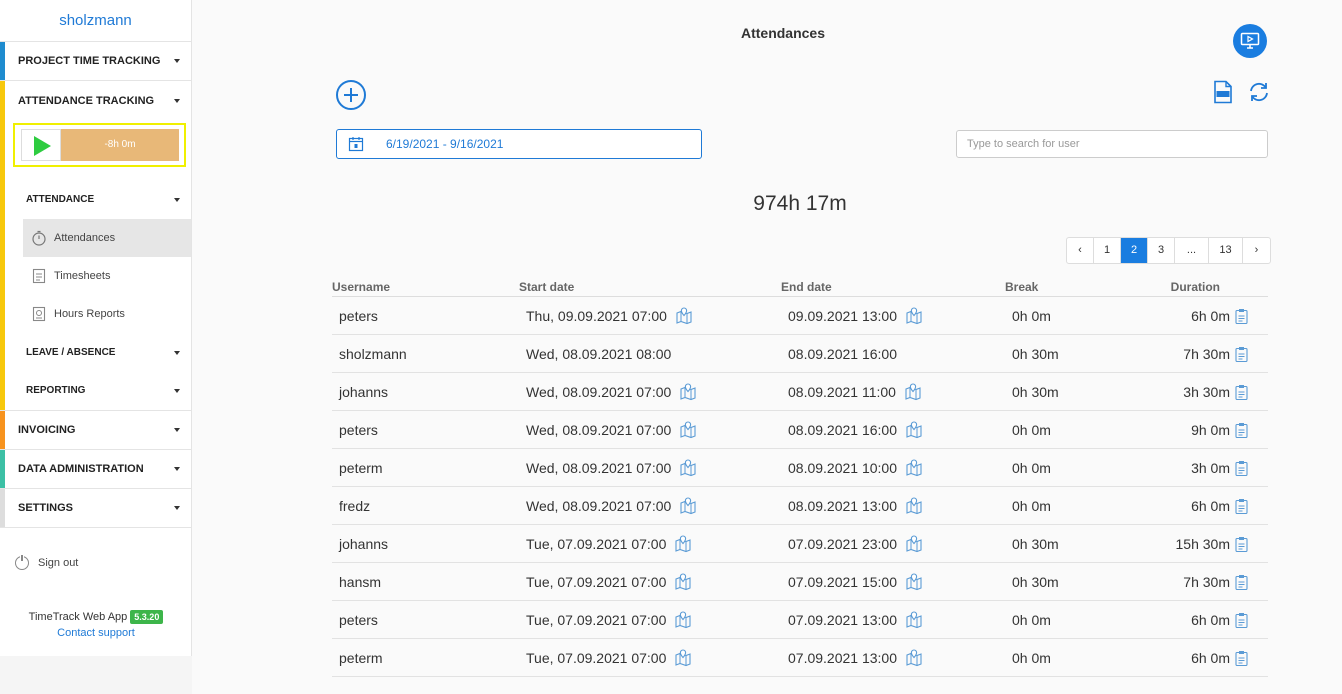 The image size is (1342, 694). Describe the element at coordinates (1112, 144) in the screenshot. I see `user-search-input` at that location.